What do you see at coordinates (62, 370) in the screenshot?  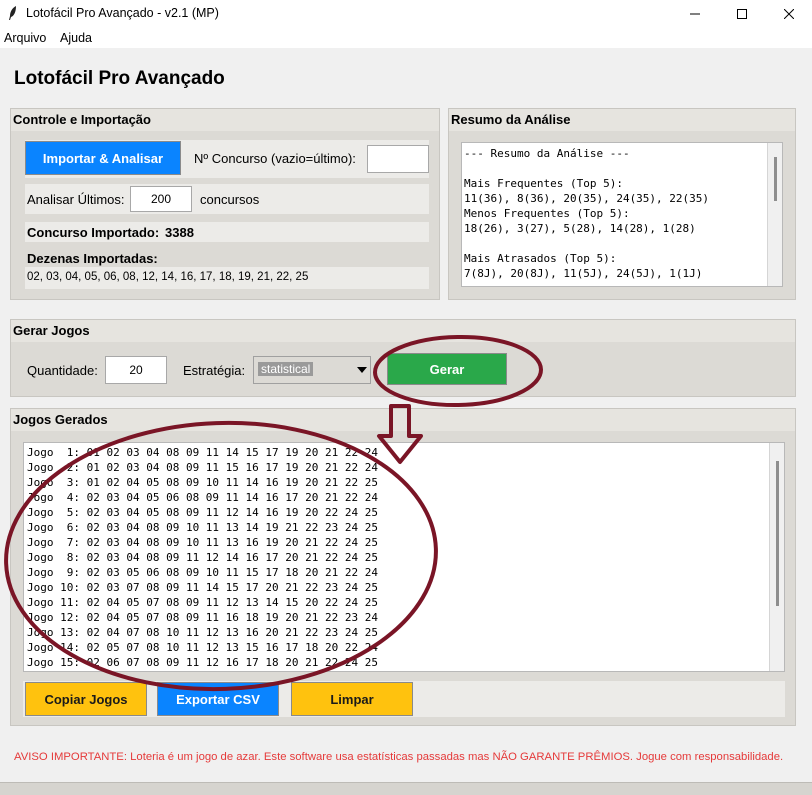 I see `quantidade-label: Quantidade:` at bounding box center [62, 370].